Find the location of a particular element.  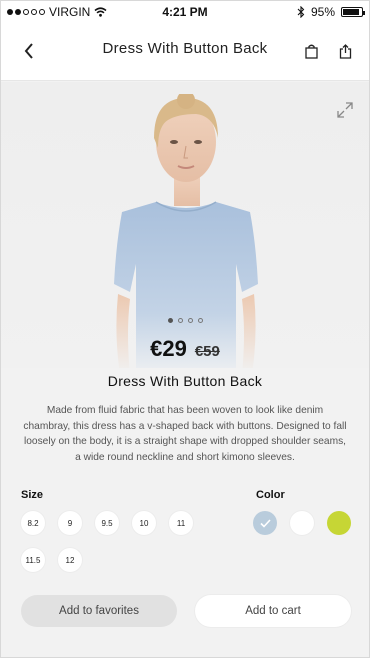

checkmark-icon is located at coordinates (265, 523).